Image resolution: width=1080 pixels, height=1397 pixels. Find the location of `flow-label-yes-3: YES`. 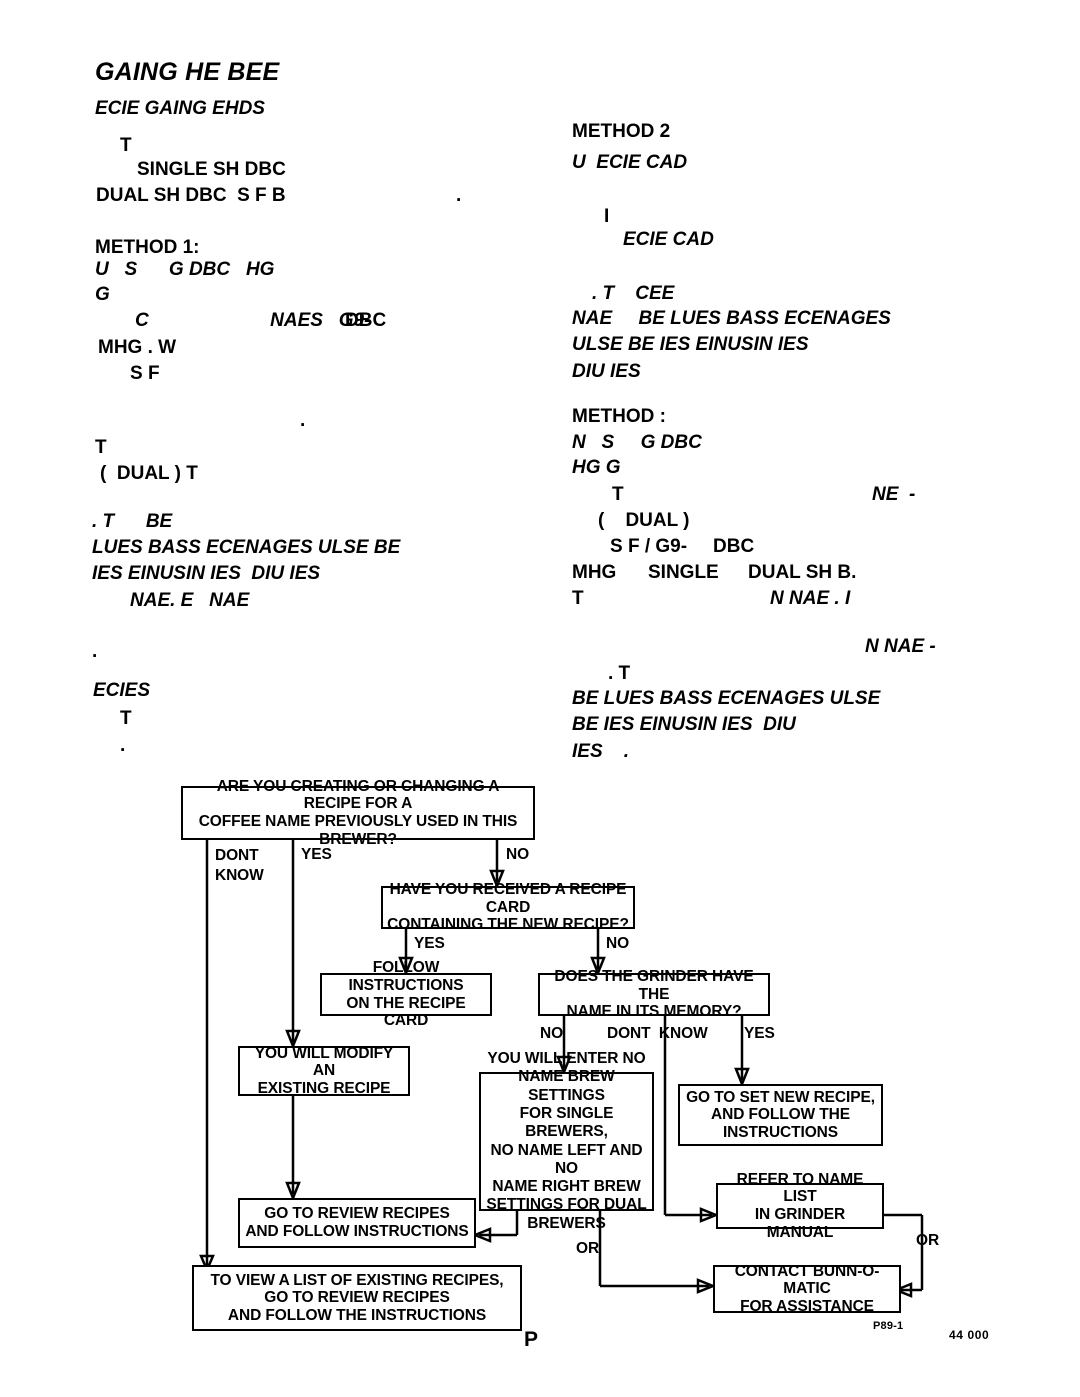

flow-label-yes-3: YES is located at coordinates (759, 1033).